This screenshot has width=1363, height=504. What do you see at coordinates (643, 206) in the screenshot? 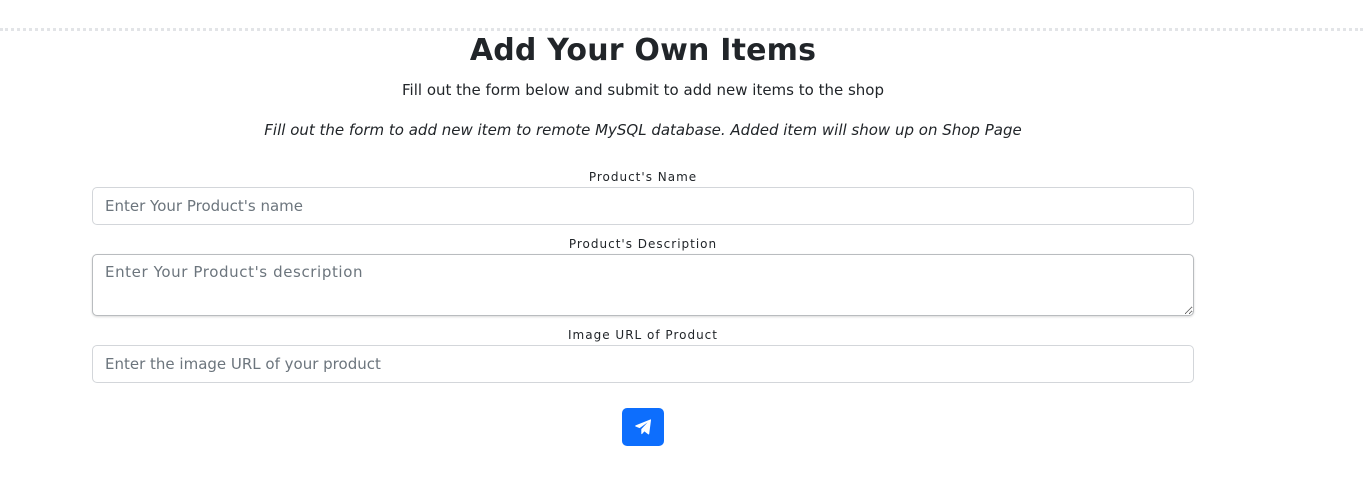
I see `product-name-input` at bounding box center [643, 206].